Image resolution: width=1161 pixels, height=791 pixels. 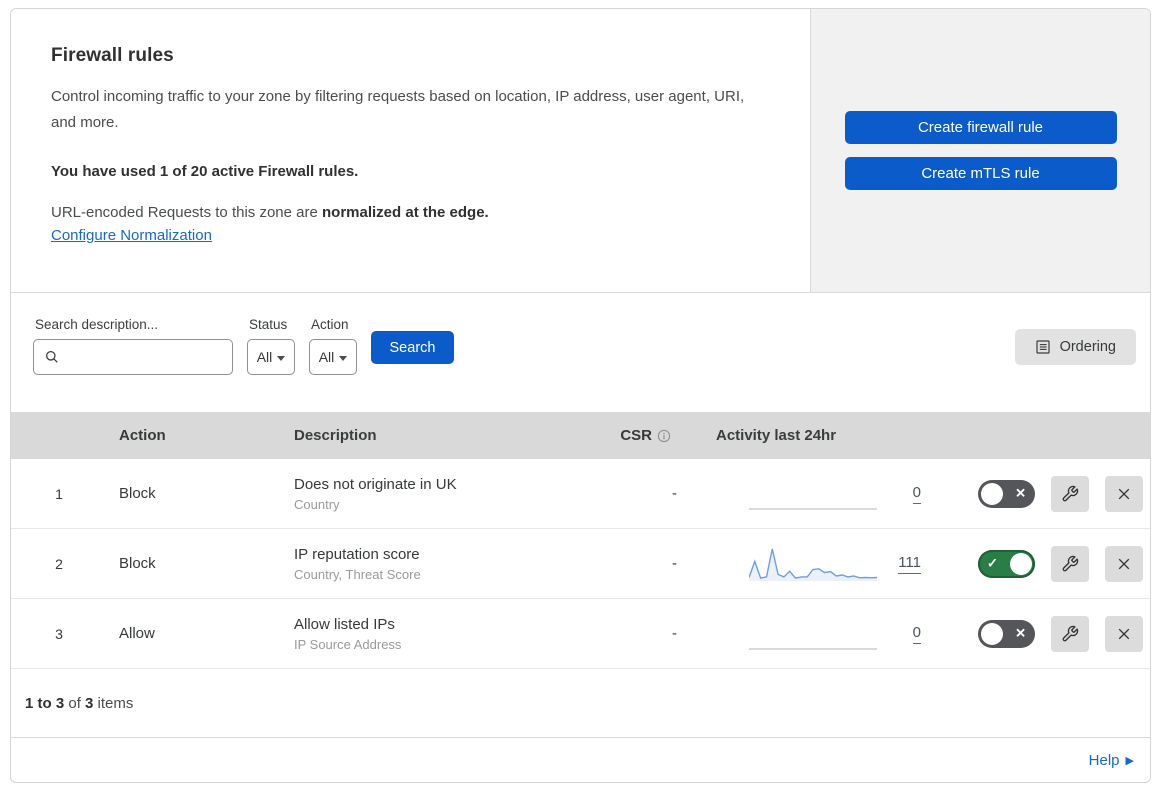 I want to click on create-firewall-rule-button: Create firewall rule, so click(x=980, y=127).